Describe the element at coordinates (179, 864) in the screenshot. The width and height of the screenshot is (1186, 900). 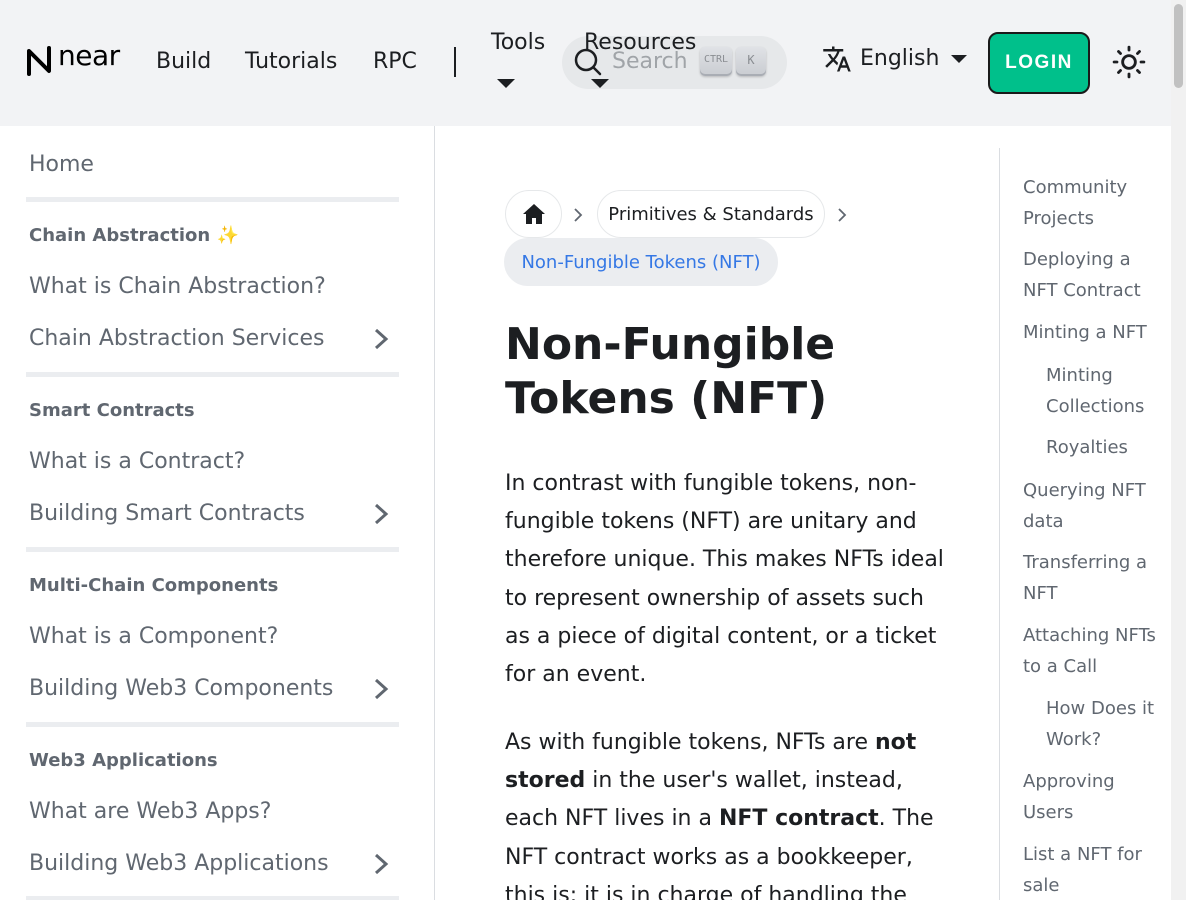
I see `sidebar-item-building-web3-applications: Building Web3 Applications` at that location.